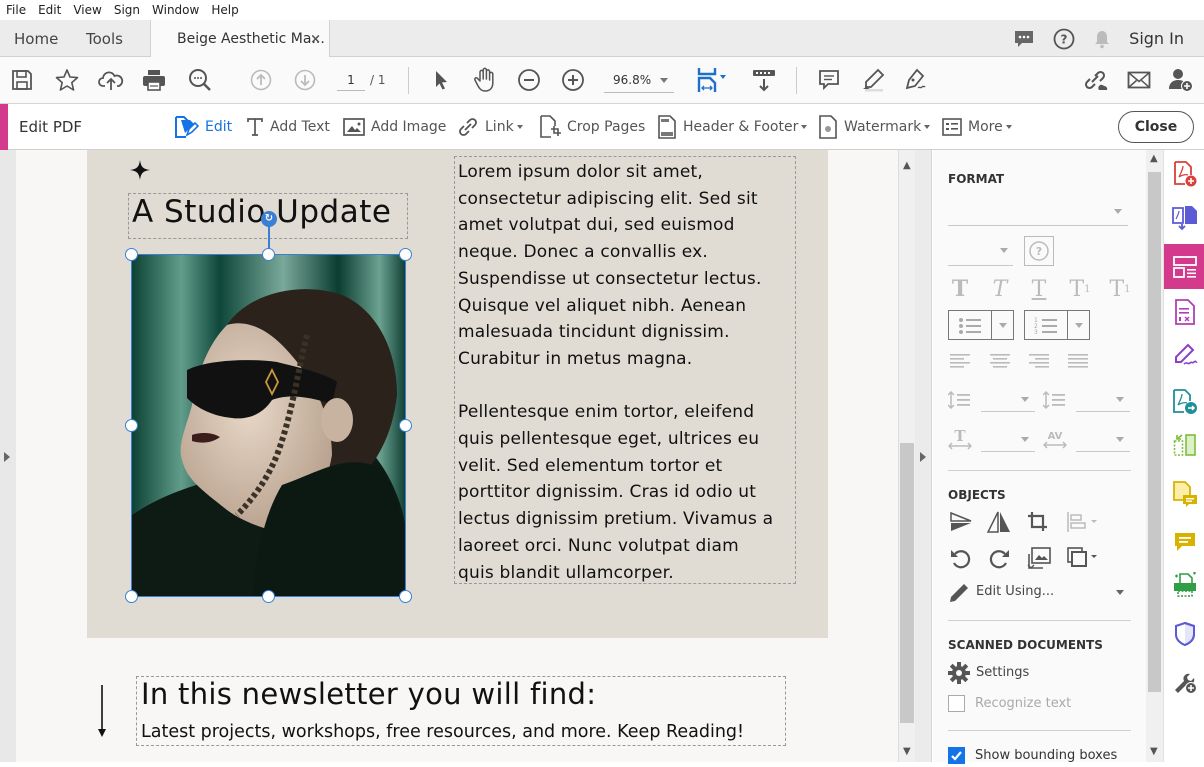 This screenshot has width=1204, height=767. Describe the element at coordinates (240, 39) in the screenshot. I see `tab-document: Beige Aesthetic Ma... ×` at that location.